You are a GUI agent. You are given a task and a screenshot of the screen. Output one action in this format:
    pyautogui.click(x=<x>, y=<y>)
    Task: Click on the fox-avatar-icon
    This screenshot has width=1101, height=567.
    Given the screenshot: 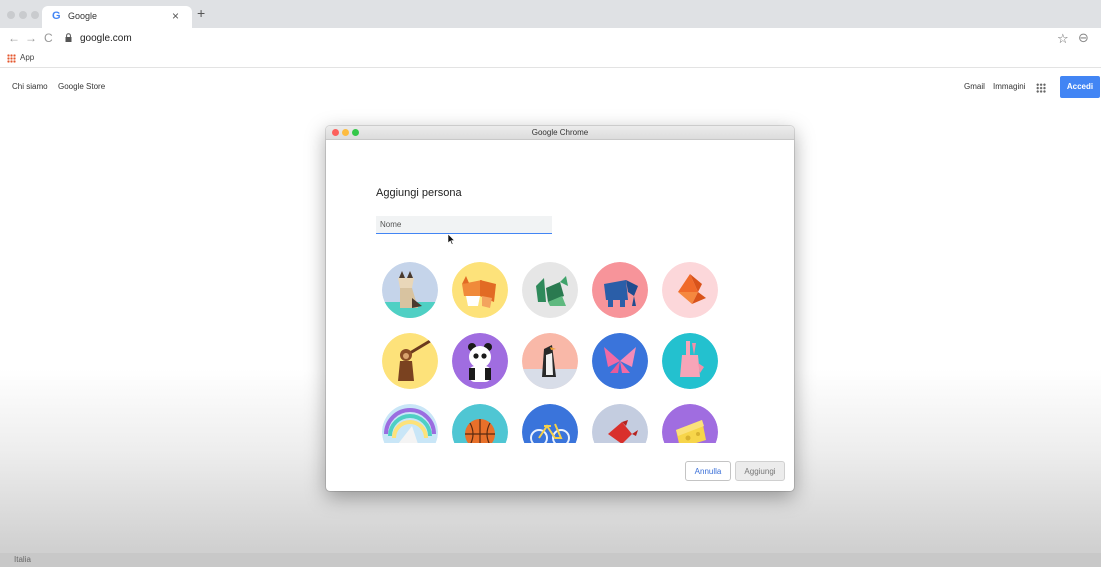 What is the action you would take?
    pyautogui.click(x=480, y=290)
    